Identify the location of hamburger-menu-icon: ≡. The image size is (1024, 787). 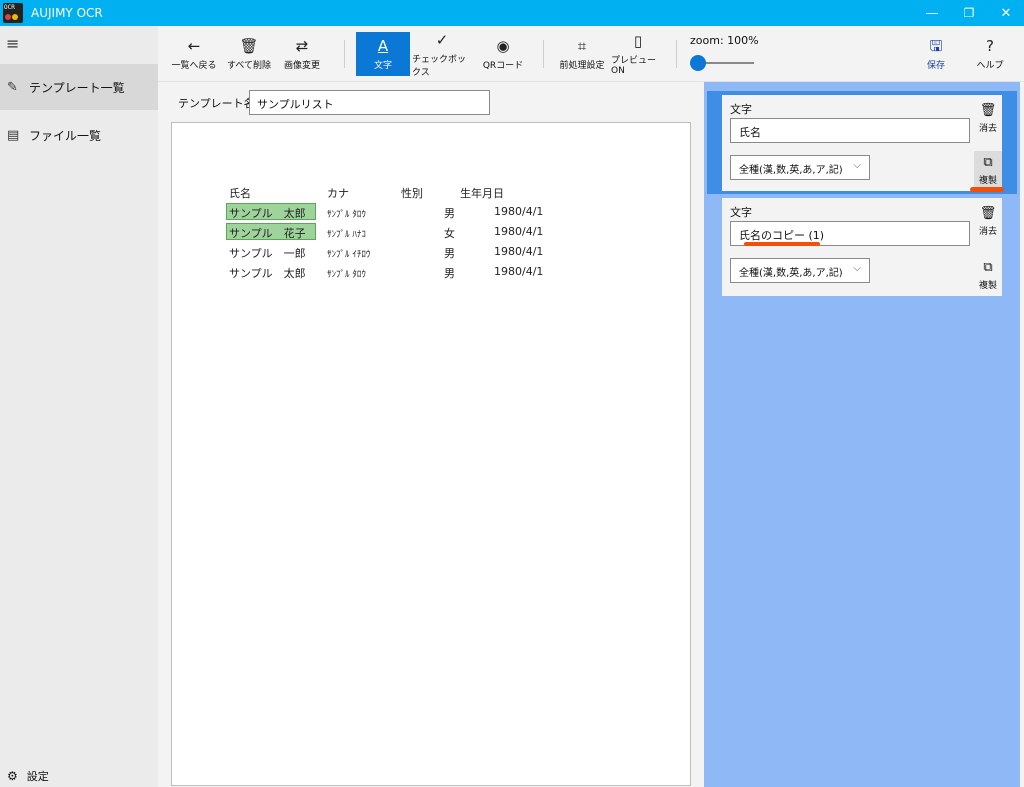
(12, 43).